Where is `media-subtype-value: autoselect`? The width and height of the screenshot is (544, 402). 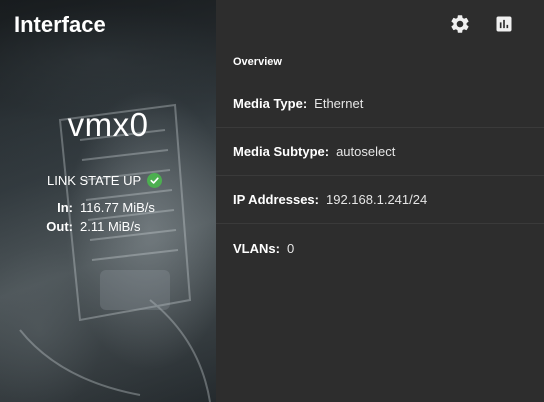 media-subtype-value: autoselect is located at coordinates (366, 151).